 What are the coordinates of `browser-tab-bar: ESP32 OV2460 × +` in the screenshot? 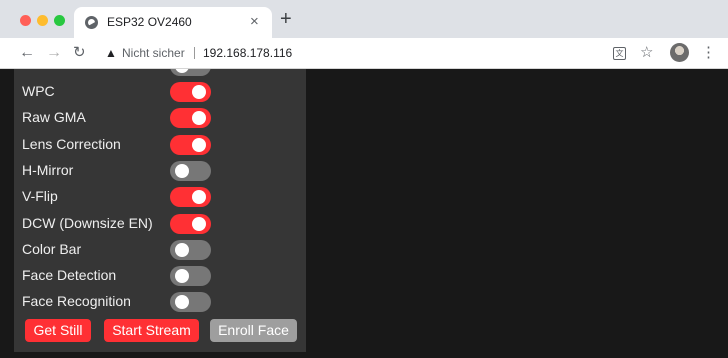 It's located at (364, 19).